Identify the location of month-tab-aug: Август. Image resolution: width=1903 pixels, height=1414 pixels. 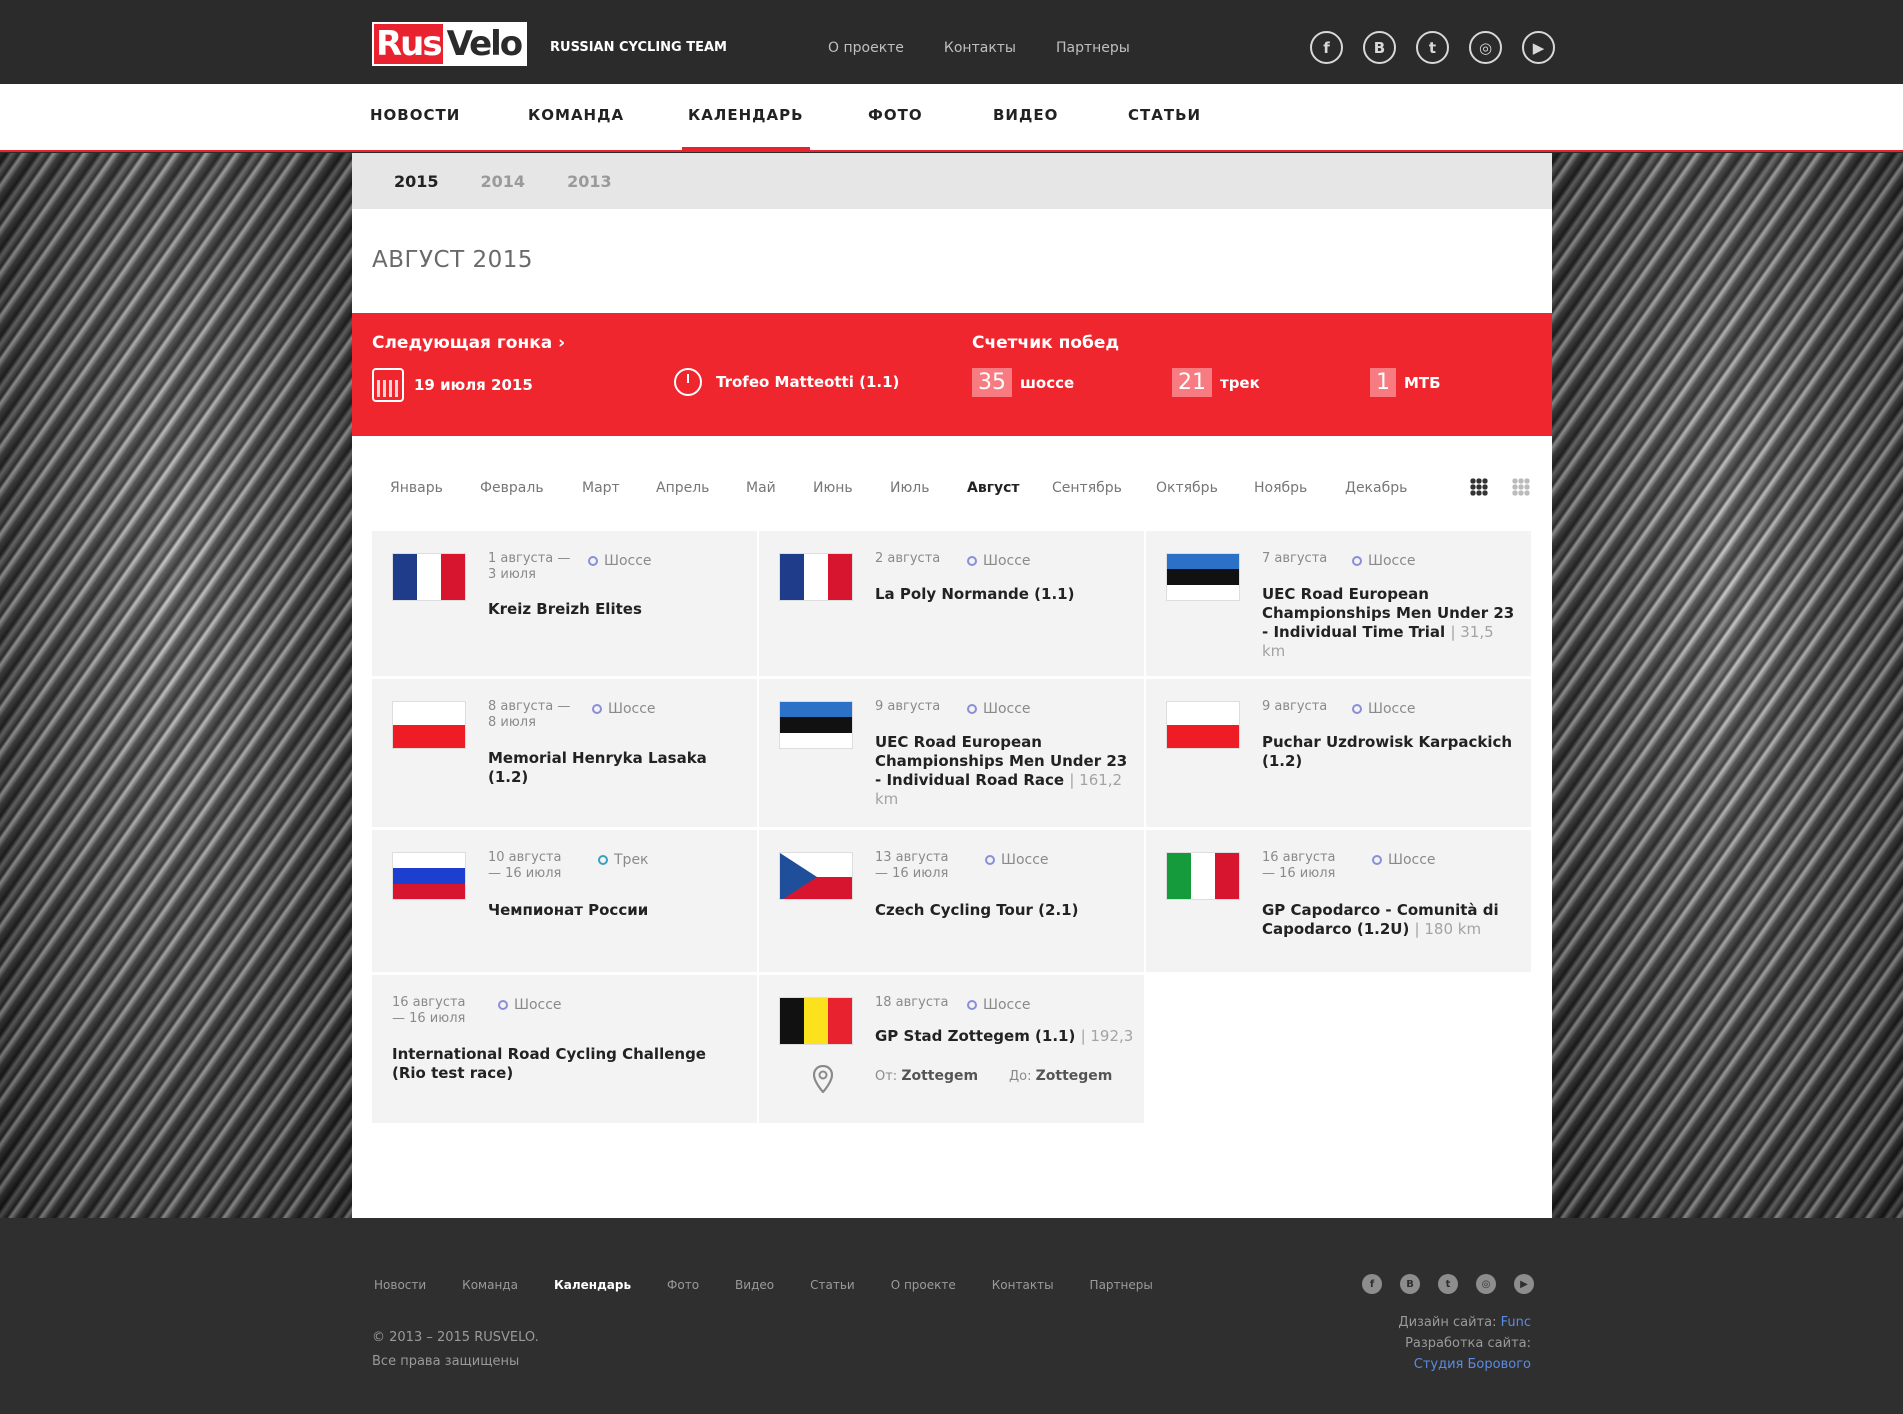
(993, 488).